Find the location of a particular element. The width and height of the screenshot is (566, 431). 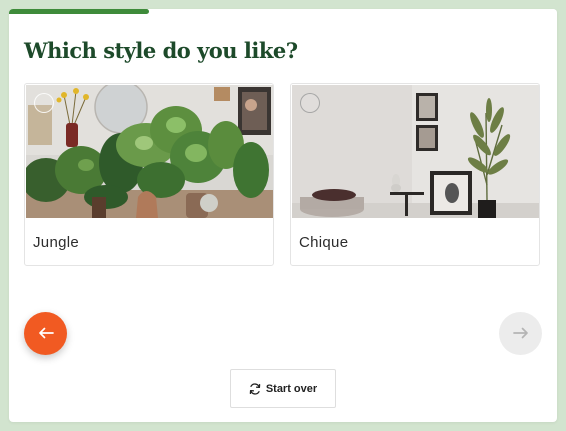

option-label-chique: Chique is located at coordinates (324, 242).